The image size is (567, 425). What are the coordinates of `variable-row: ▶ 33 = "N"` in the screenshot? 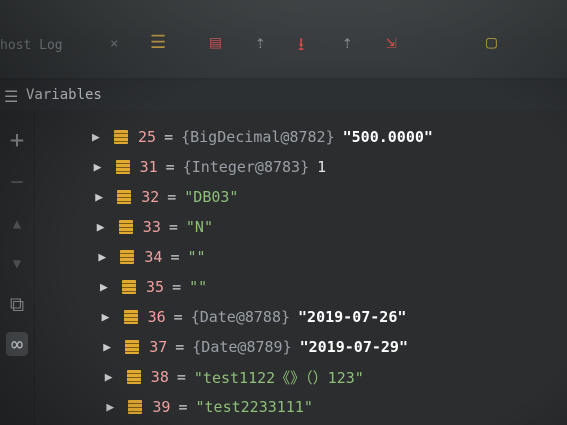 It's located at (155, 227).